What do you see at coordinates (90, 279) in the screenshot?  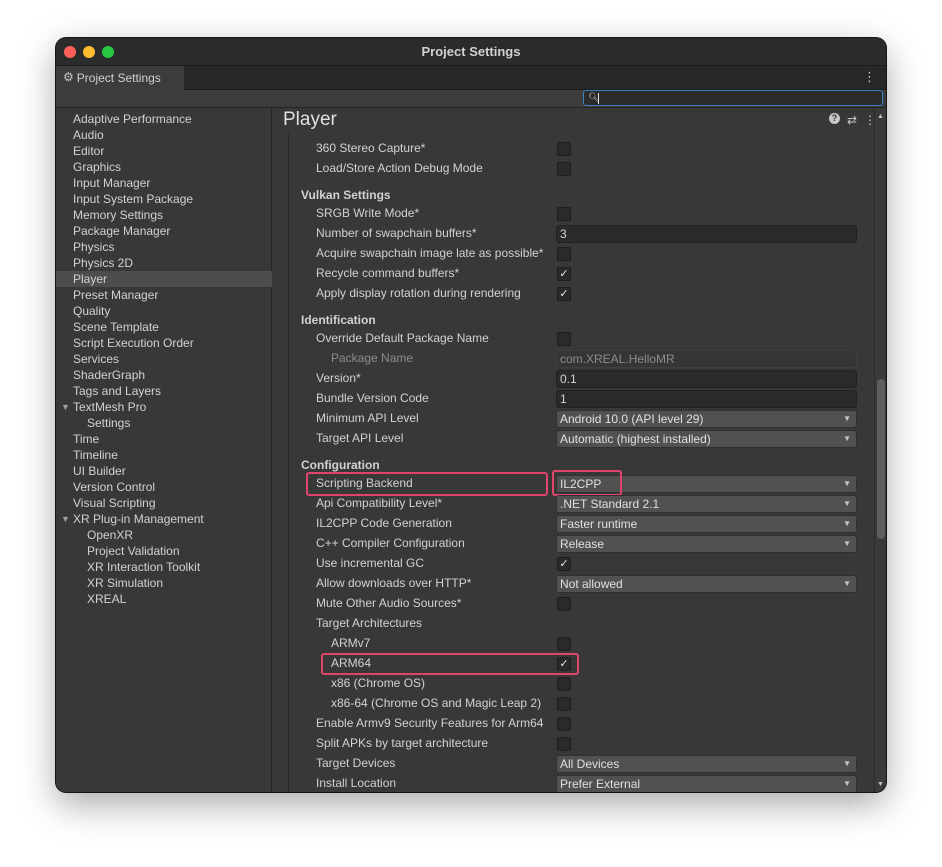 I see `sidebar-item-label: Player` at bounding box center [90, 279].